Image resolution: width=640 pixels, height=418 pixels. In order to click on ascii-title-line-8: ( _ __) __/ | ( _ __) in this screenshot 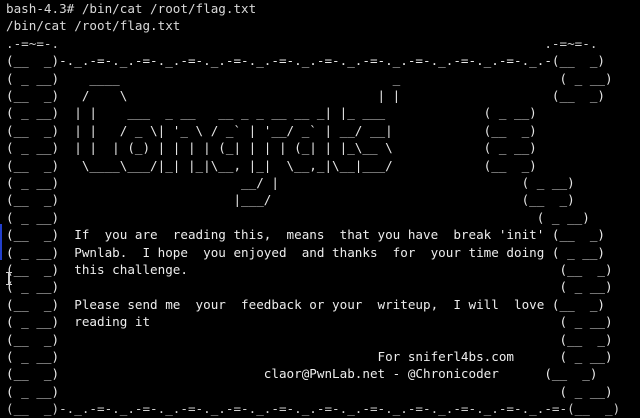, I will do `click(290, 182)`.